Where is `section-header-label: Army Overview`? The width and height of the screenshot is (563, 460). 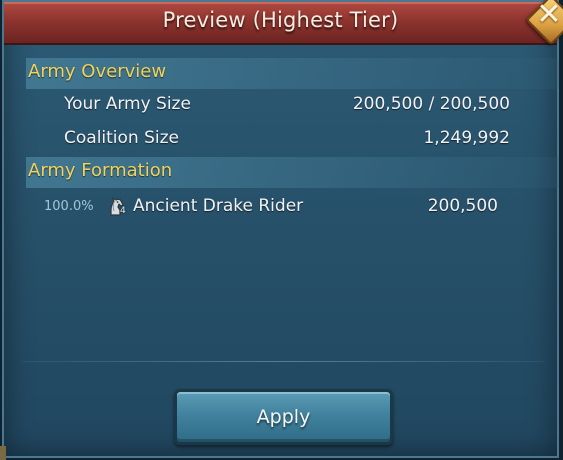
section-header-label: Army Overview is located at coordinates (97, 71).